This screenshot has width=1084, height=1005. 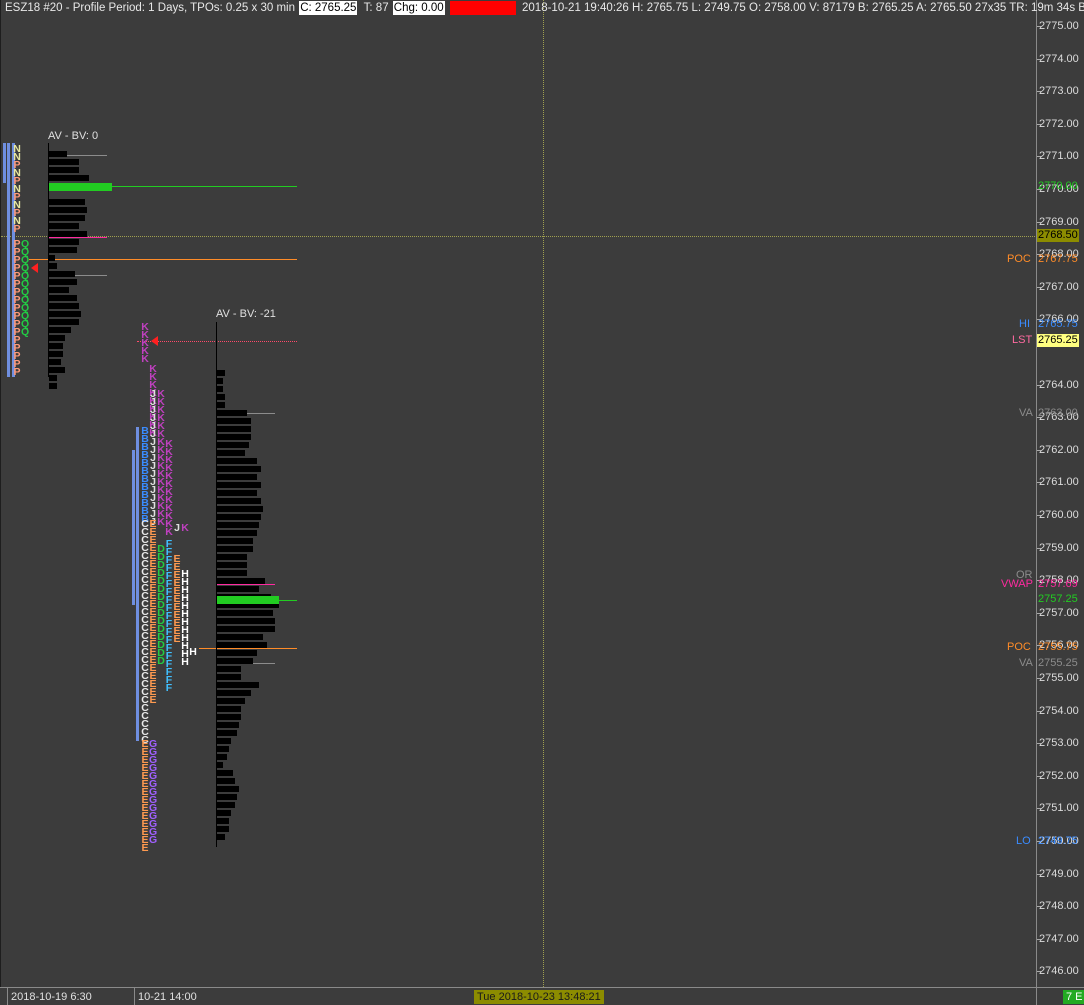 What do you see at coordinates (1059, 775) in the screenshot?
I see `price-tick-label: 2752.00` at bounding box center [1059, 775].